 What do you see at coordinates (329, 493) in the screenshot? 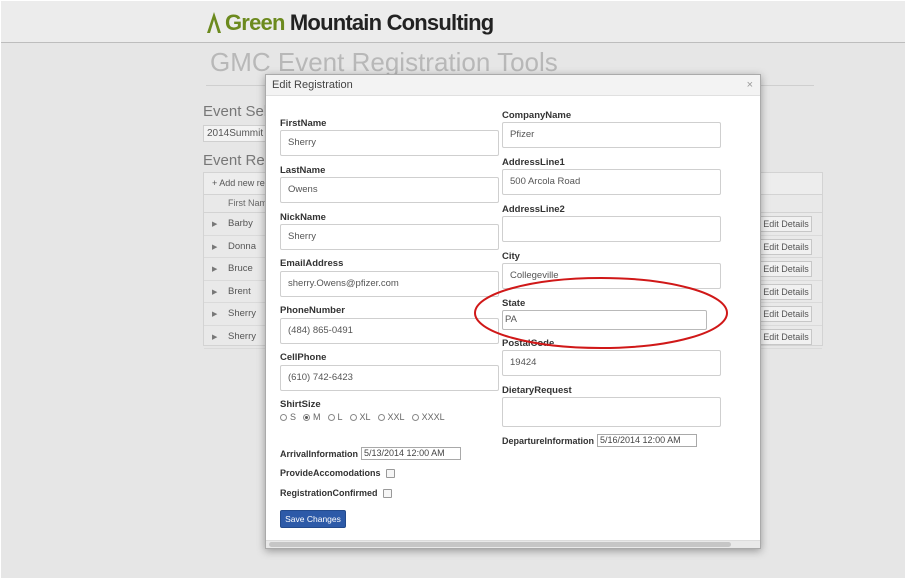
I see `registration-confirmed-label: RegistrationConfirmed` at bounding box center [329, 493].